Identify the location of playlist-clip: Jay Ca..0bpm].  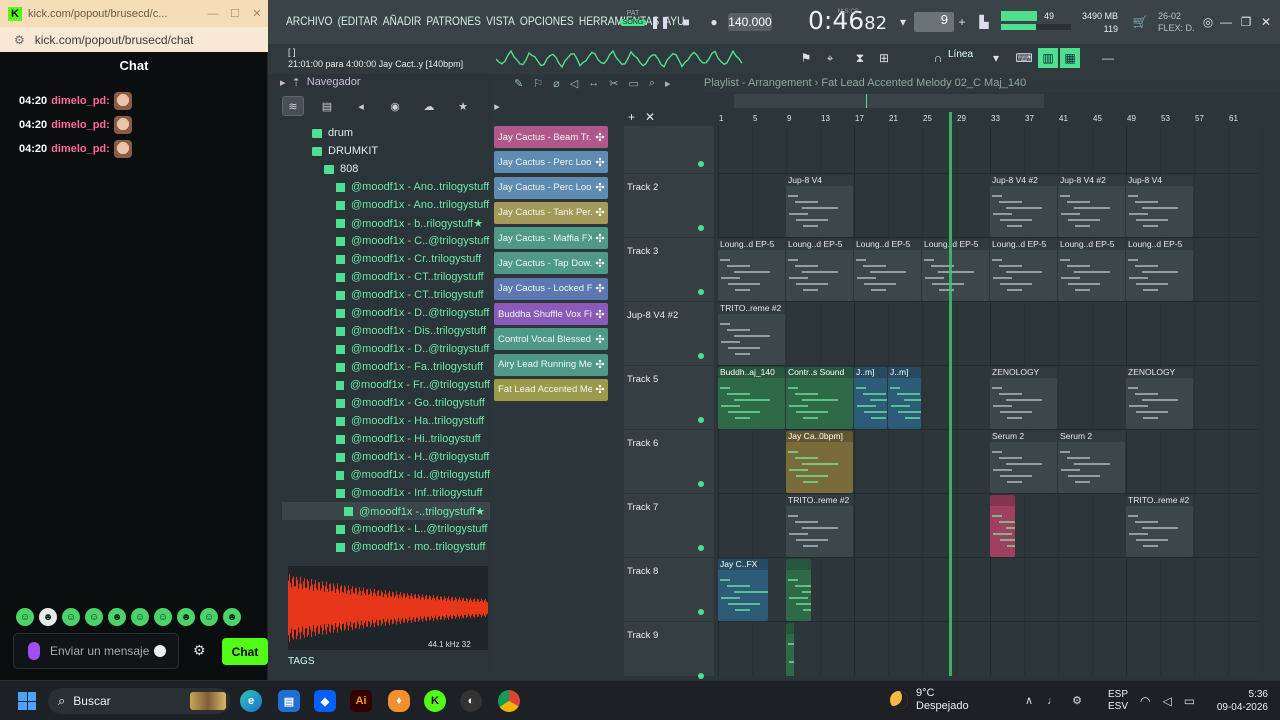
(819, 462).